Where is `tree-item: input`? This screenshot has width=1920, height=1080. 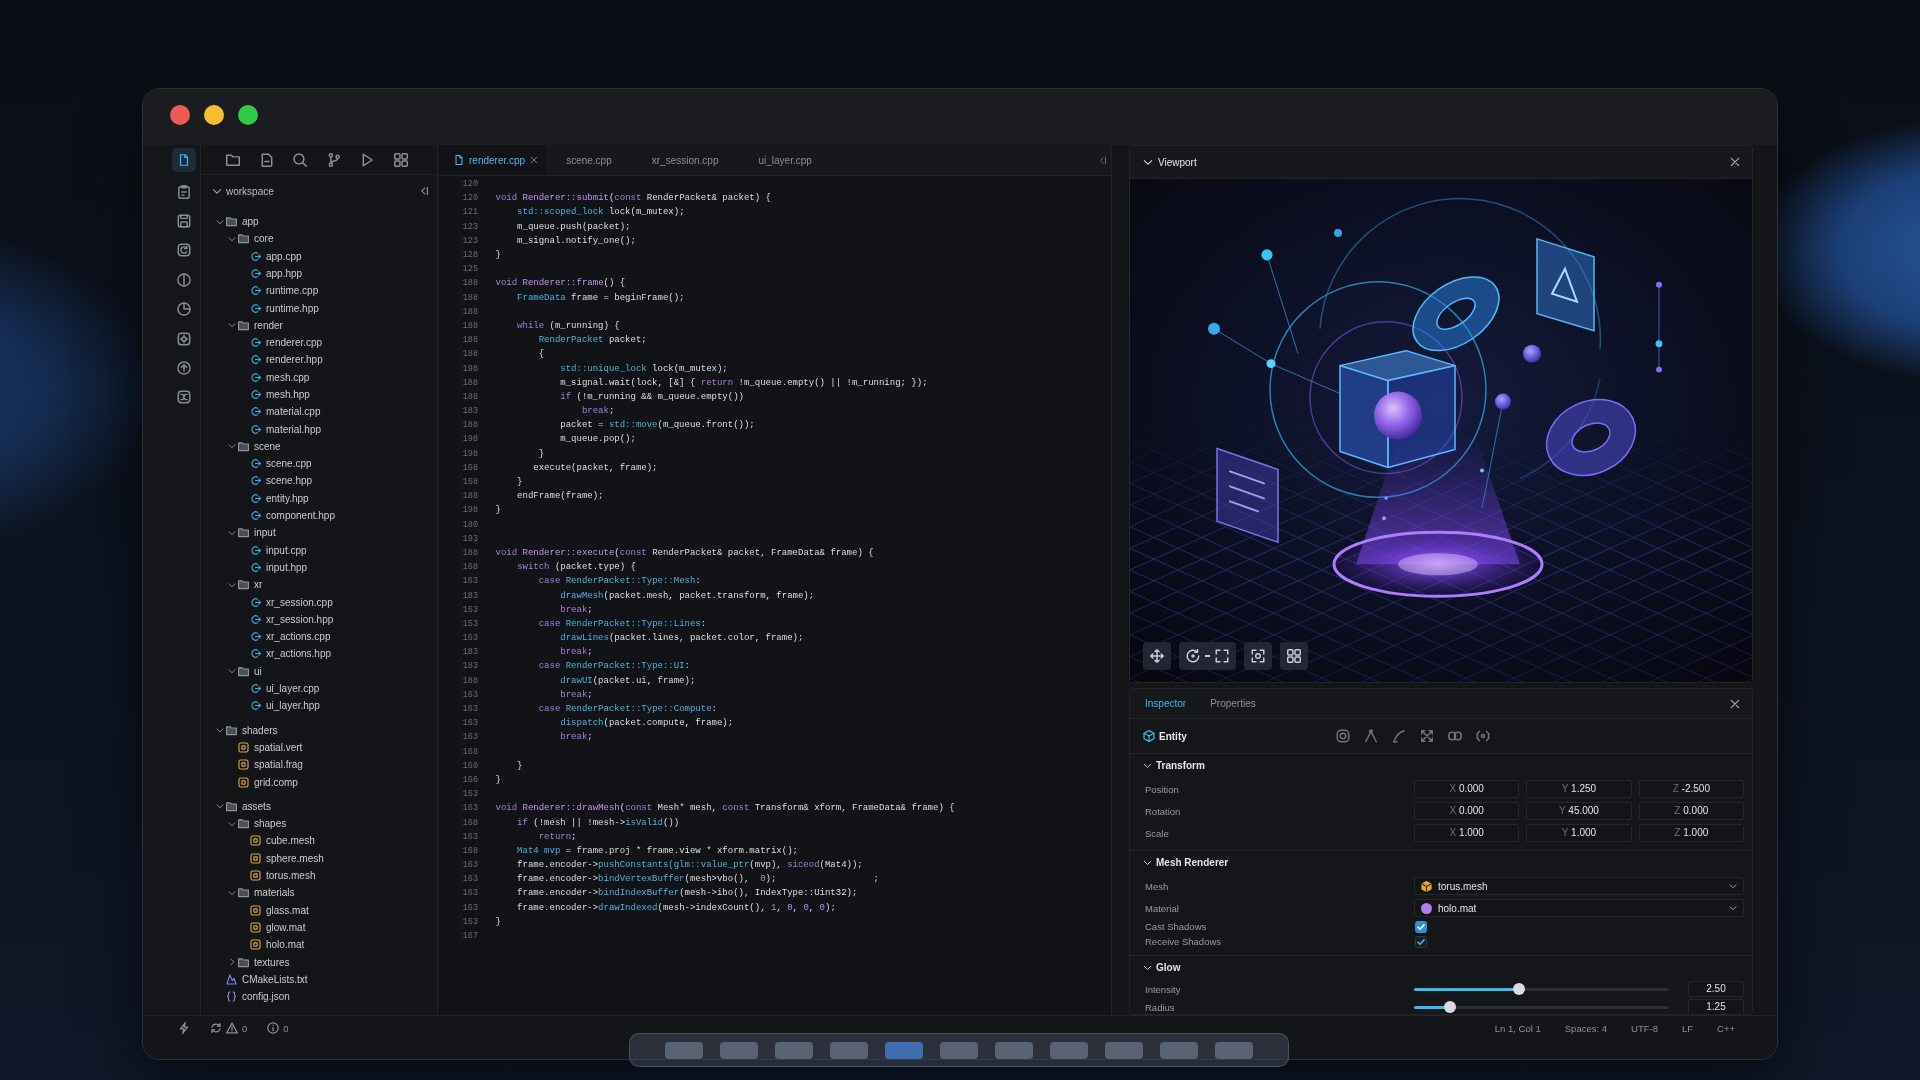
tree-item: input is located at coordinates (251, 533).